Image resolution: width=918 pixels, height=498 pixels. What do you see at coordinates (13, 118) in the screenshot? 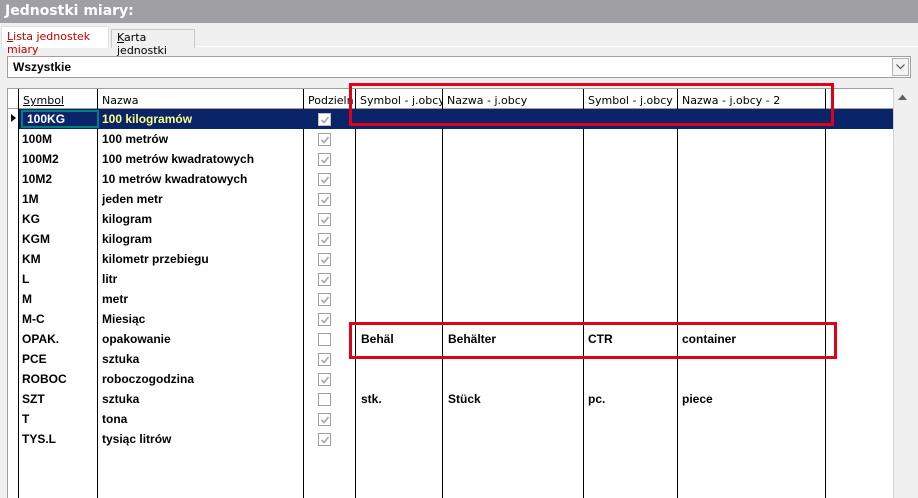
I see `row-pointer-icon` at bounding box center [13, 118].